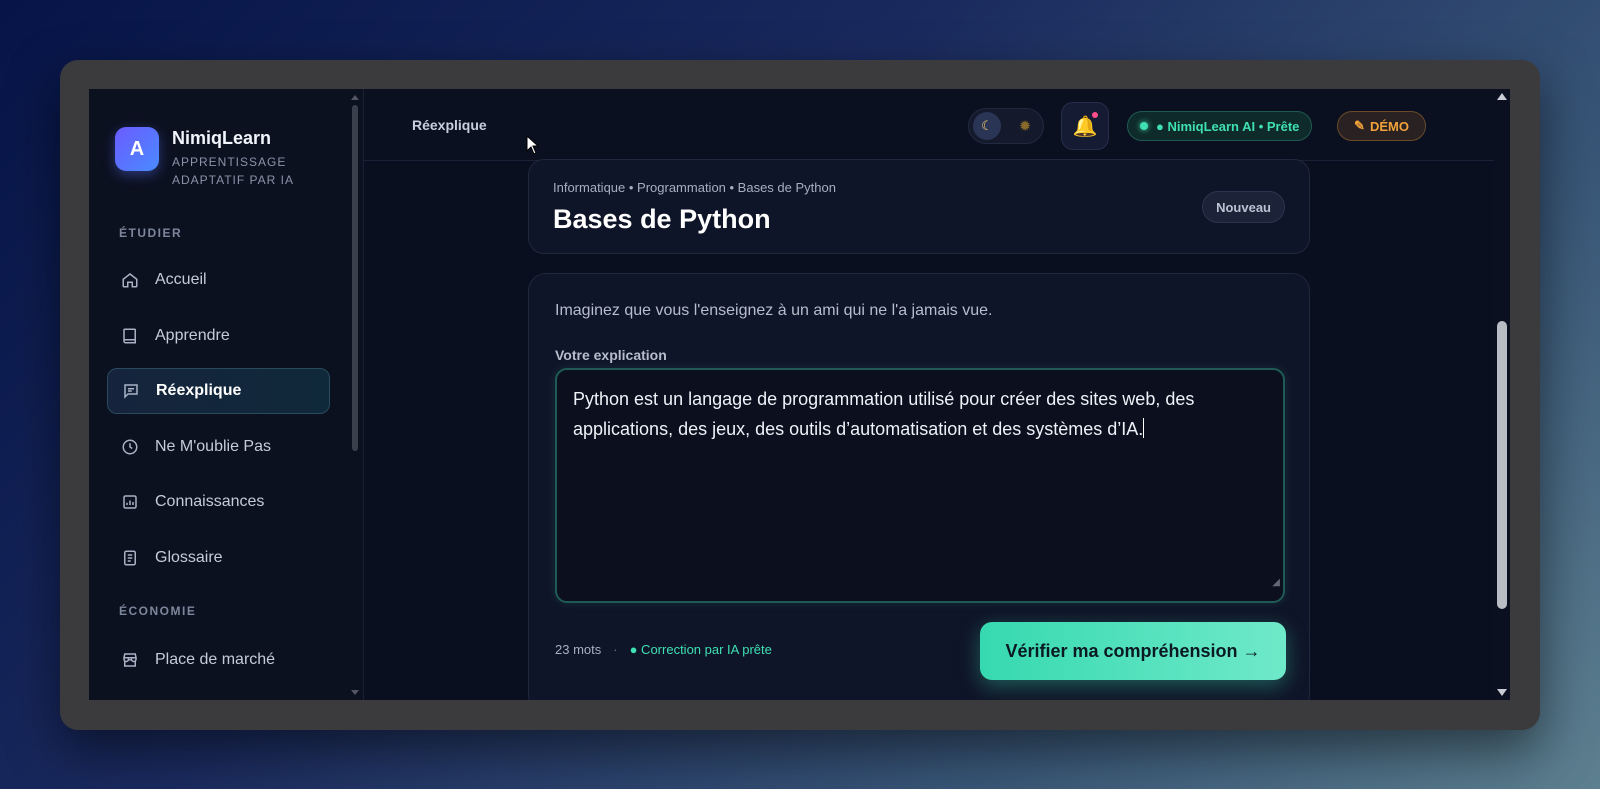 Image resolution: width=1600 pixels, height=789 pixels. Describe the element at coordinates (130, 280) in the screenshot. I see `home-icon` at that location.